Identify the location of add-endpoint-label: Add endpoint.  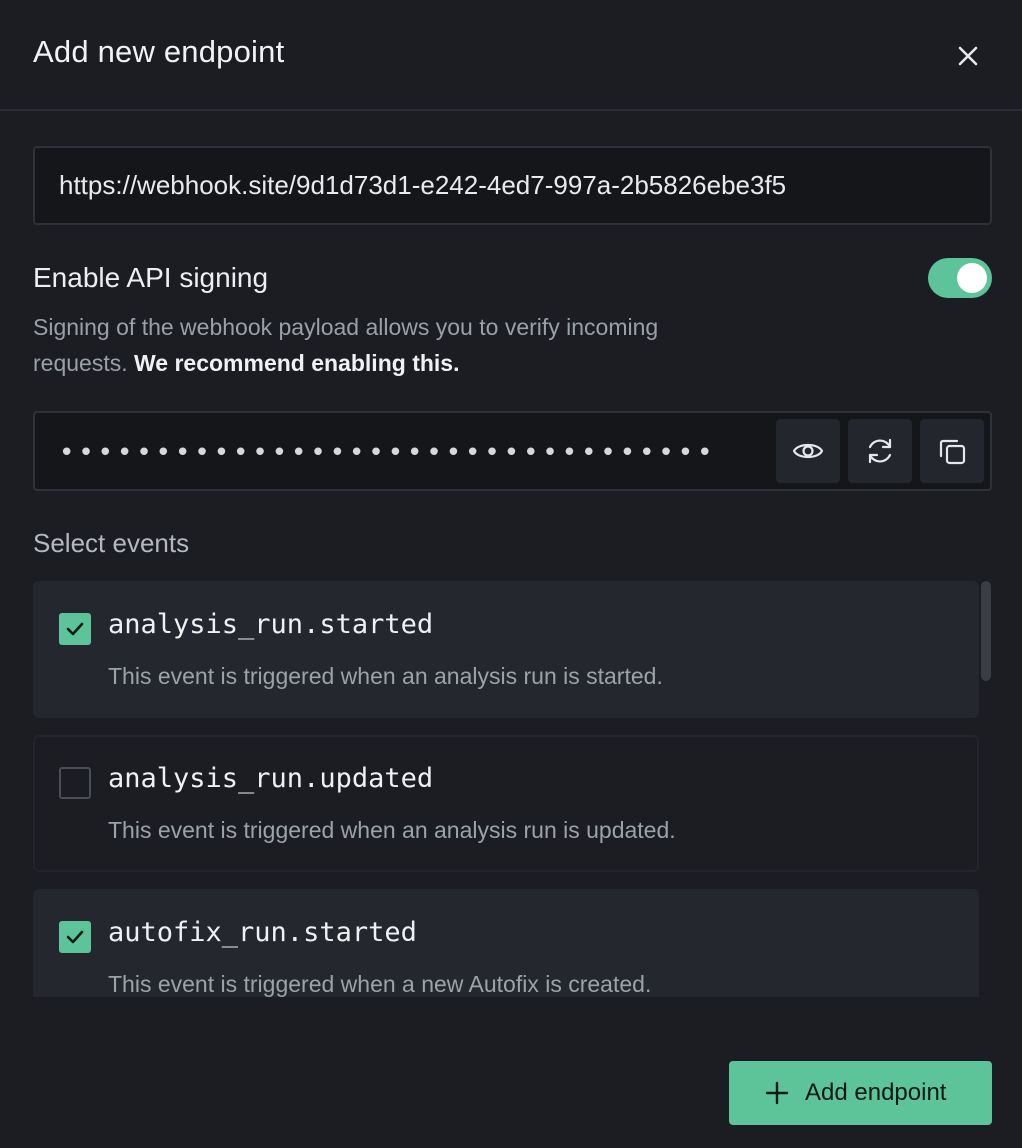
(876, 1092).